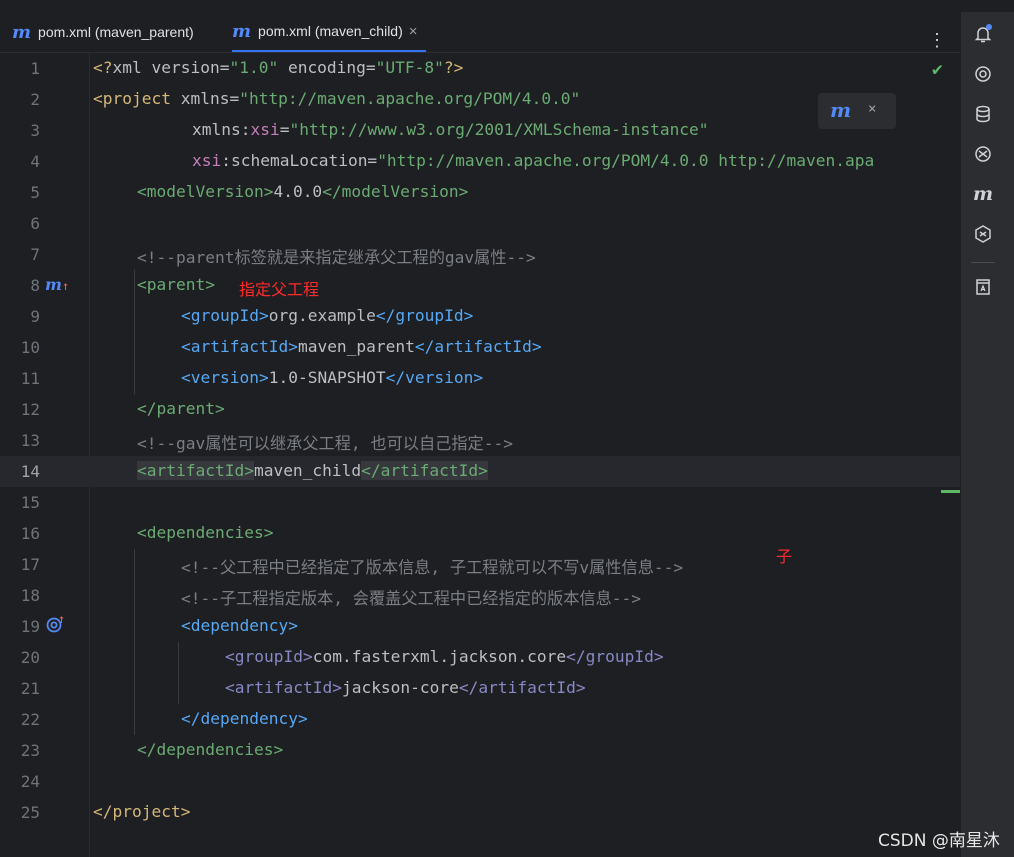 The image size is (1014, 857). I want to click on line-number: 7, so click(35, 254).